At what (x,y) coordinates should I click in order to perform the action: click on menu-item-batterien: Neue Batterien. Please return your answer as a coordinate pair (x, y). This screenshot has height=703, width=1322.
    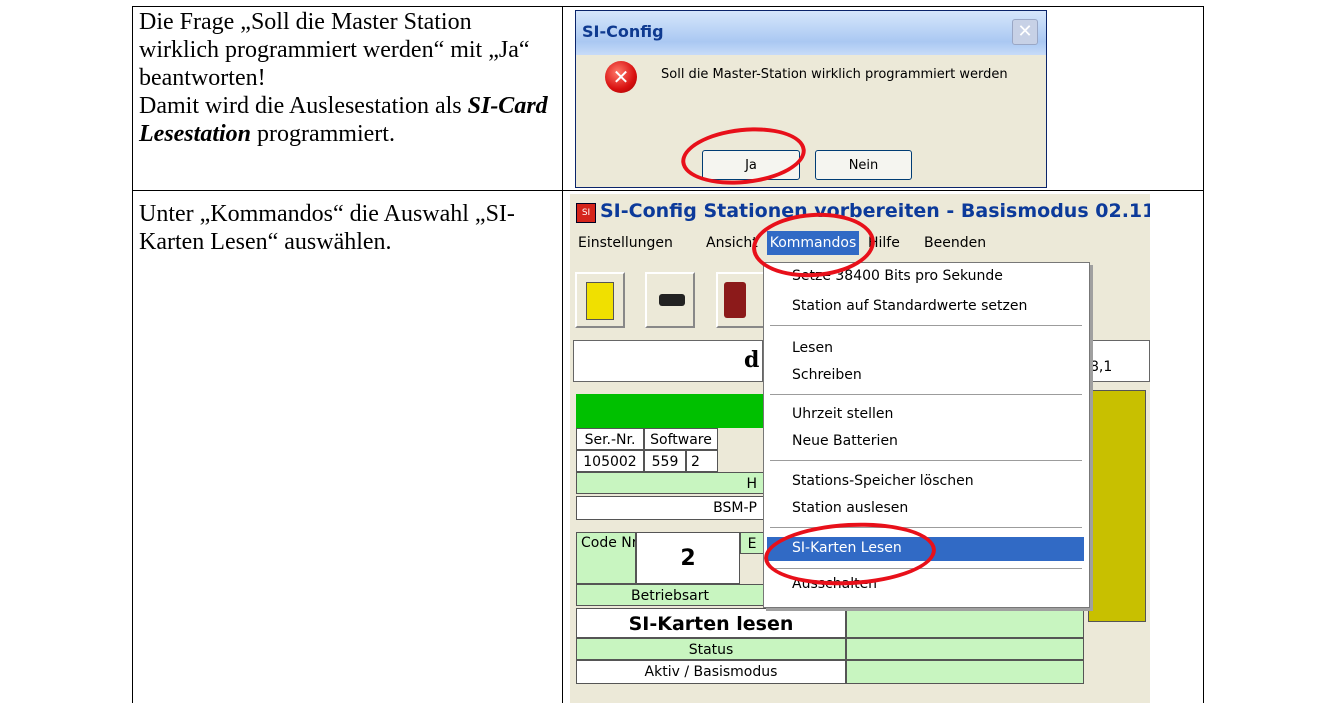
    Looking at the image, I should click on (845, 441).